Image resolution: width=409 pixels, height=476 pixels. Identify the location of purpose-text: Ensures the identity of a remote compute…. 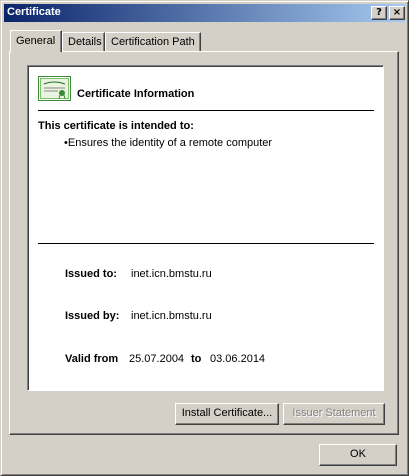
(170, 143).